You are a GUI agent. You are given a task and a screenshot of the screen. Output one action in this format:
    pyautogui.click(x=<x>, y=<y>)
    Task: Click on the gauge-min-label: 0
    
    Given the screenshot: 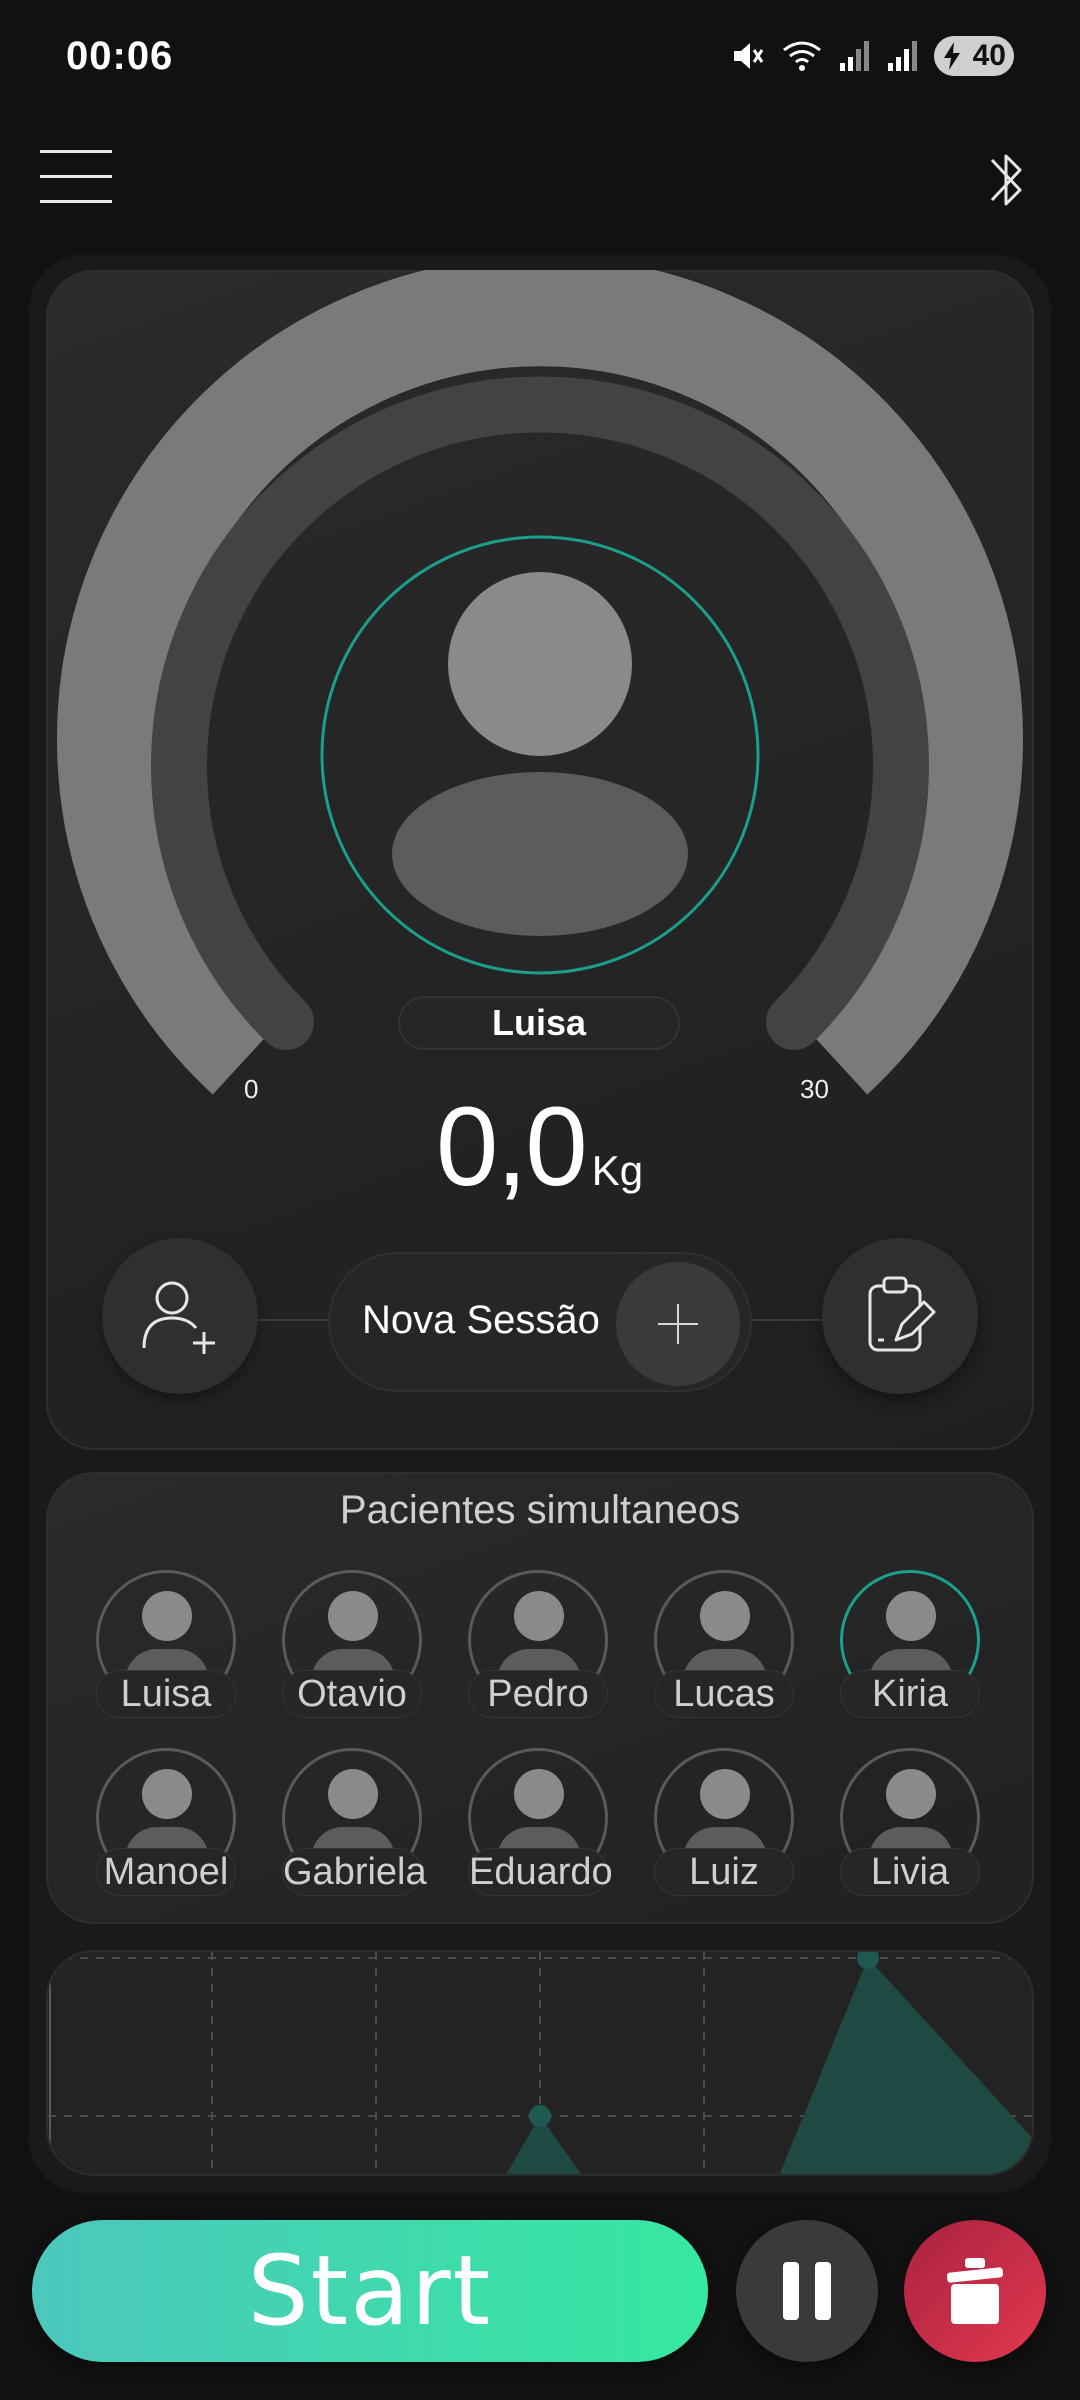 What is the action you would take?
    pyautogui.click(x=251, y=1089)
    